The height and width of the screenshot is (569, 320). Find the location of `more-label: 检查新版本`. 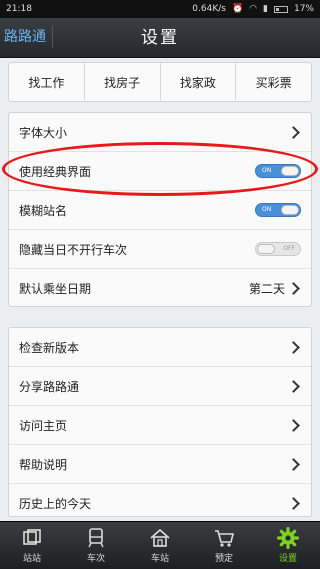

more-label: 检查新版本 is located at coordinates (49, 347).